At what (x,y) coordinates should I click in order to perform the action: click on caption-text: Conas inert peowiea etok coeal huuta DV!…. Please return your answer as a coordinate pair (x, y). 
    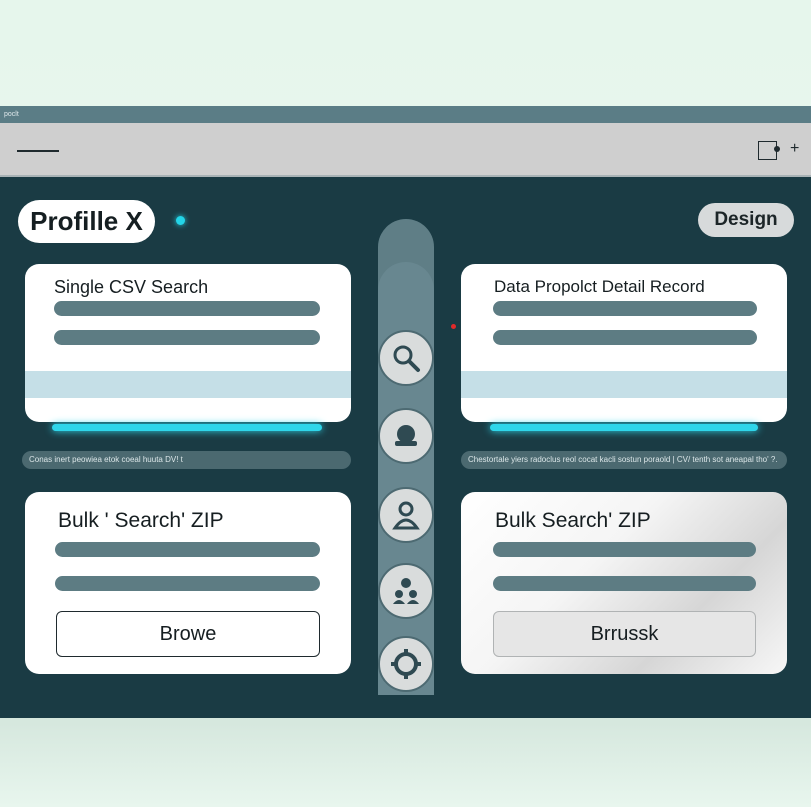
    Looking at the image, I should click on (106, 459).